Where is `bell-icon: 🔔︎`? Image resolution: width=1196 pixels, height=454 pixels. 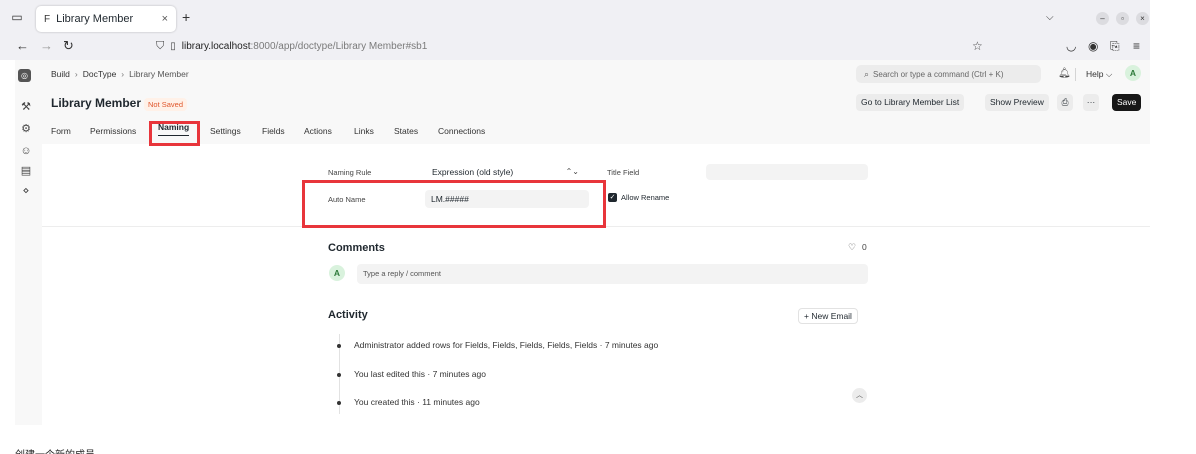
bell-icon: 🔔︎ is located at coordinates (1064, 73).